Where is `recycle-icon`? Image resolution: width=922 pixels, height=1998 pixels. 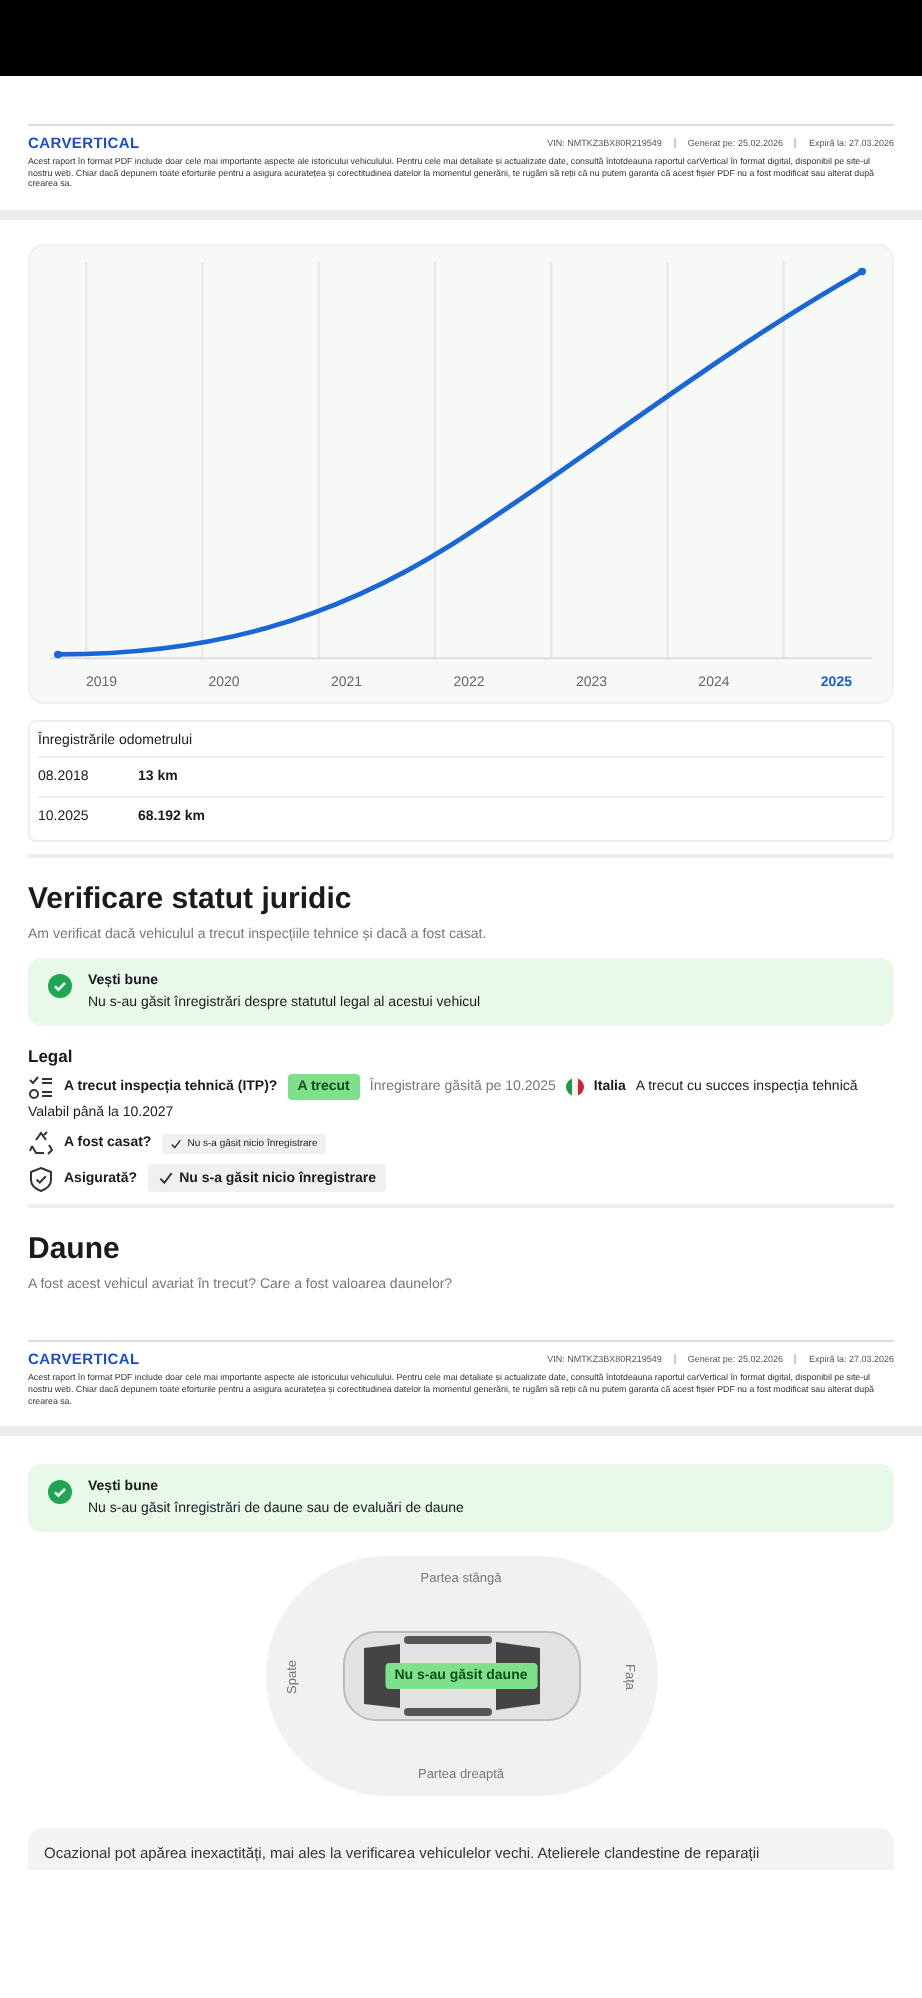 recycle-icon is located at coordinates (41, 1143).